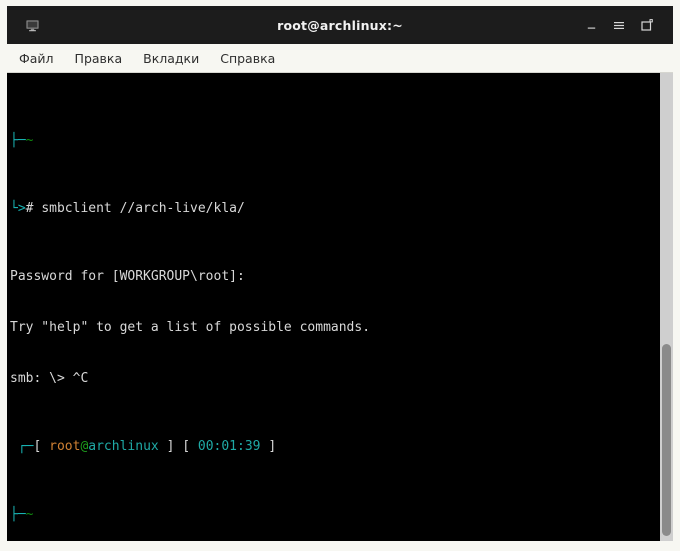 This screenshot has height=551, width=680. What do you see at coordinates (335, 208) in the screenshot?
I see `command-line-1: └># smbclient //arch-live/kla/` at bounding box center [335, 208].